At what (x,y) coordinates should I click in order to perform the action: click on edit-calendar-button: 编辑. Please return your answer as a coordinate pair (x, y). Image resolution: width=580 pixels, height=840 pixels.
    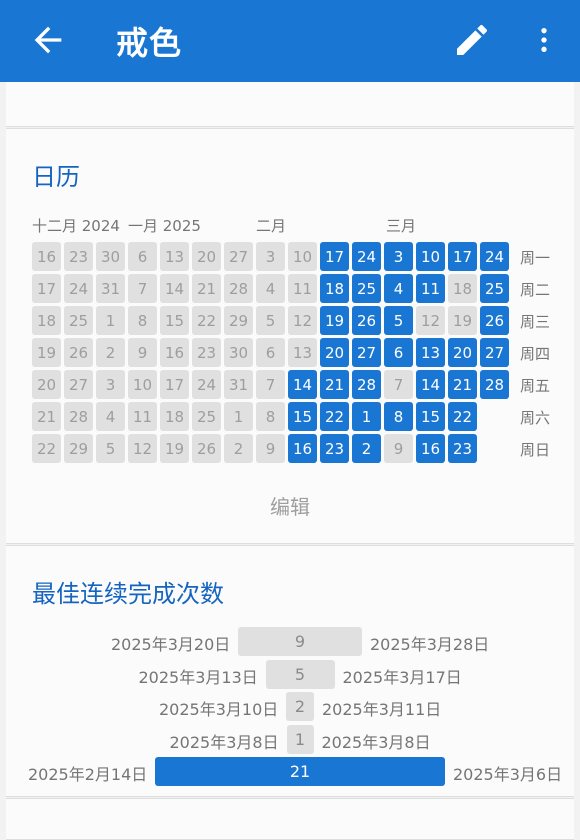
    Looking at the image, I should click on (290, 505).